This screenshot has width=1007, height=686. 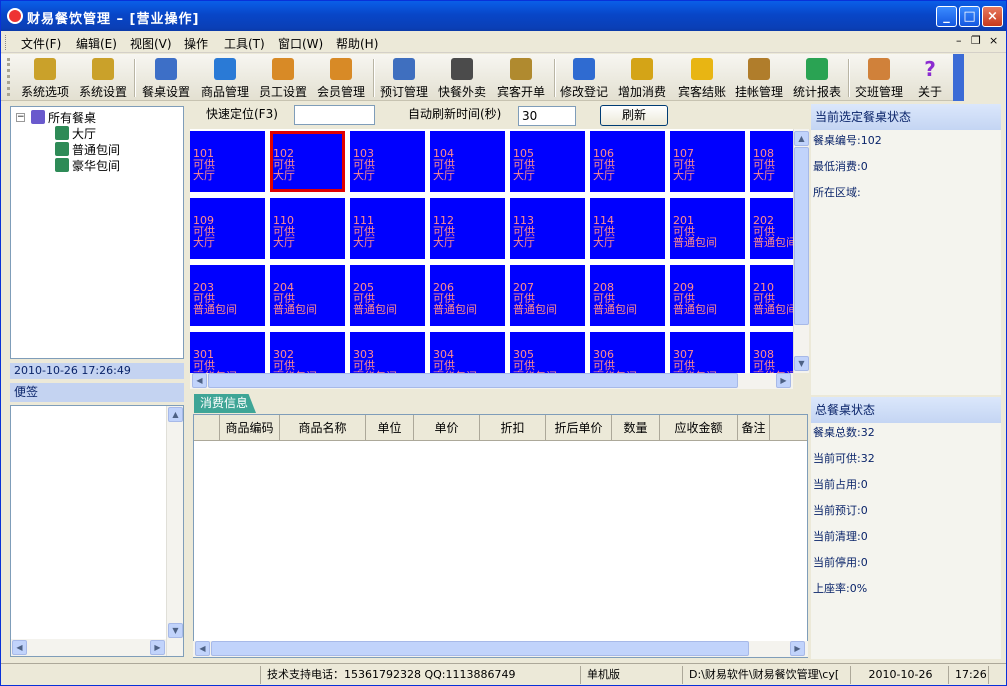 What do you see at coordinates (97, 531) in the screenshot?
I see `notes-area: ▲ ▼ ◀ ▶` at bounding box center [97, 531].